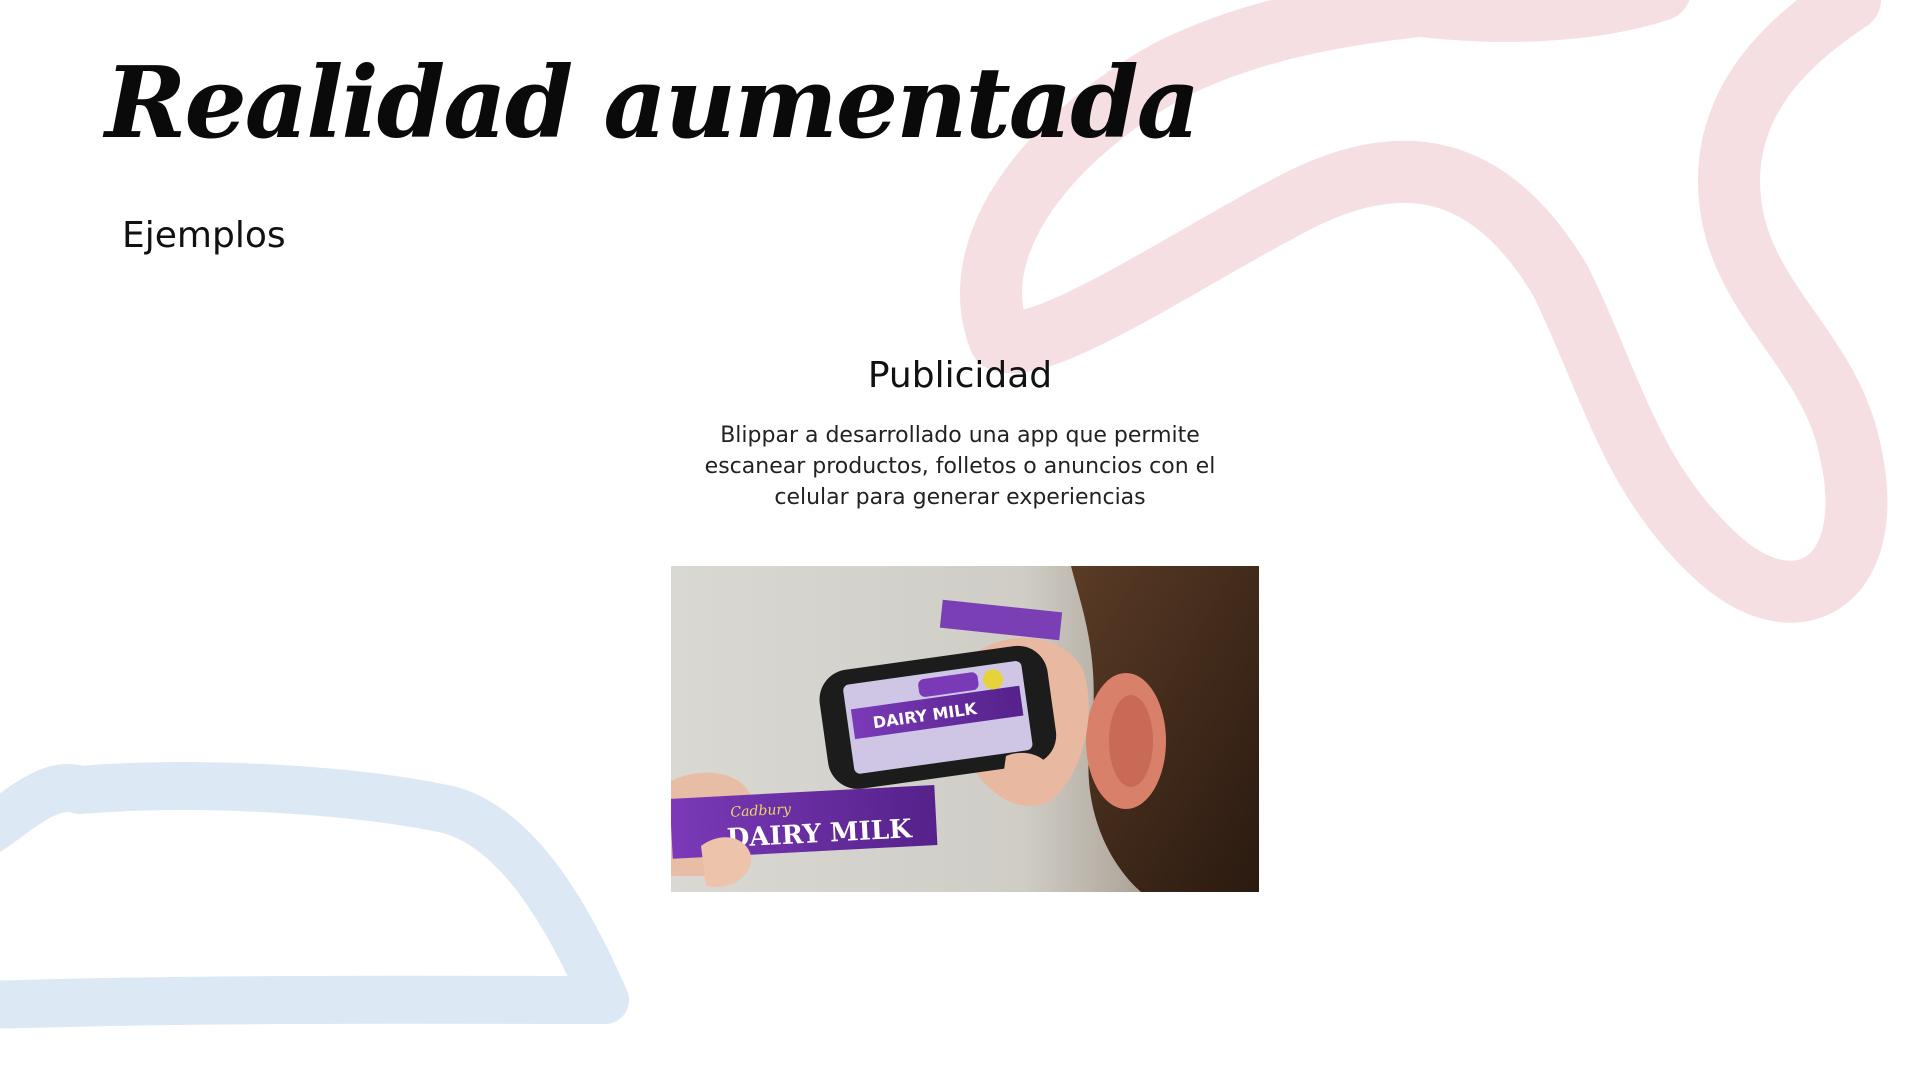 The image size is (1920, 1080). Describe the element at coordinates (1519, 21) in the screenshot. I see `pink-squiggle-top-decoration` at that location.